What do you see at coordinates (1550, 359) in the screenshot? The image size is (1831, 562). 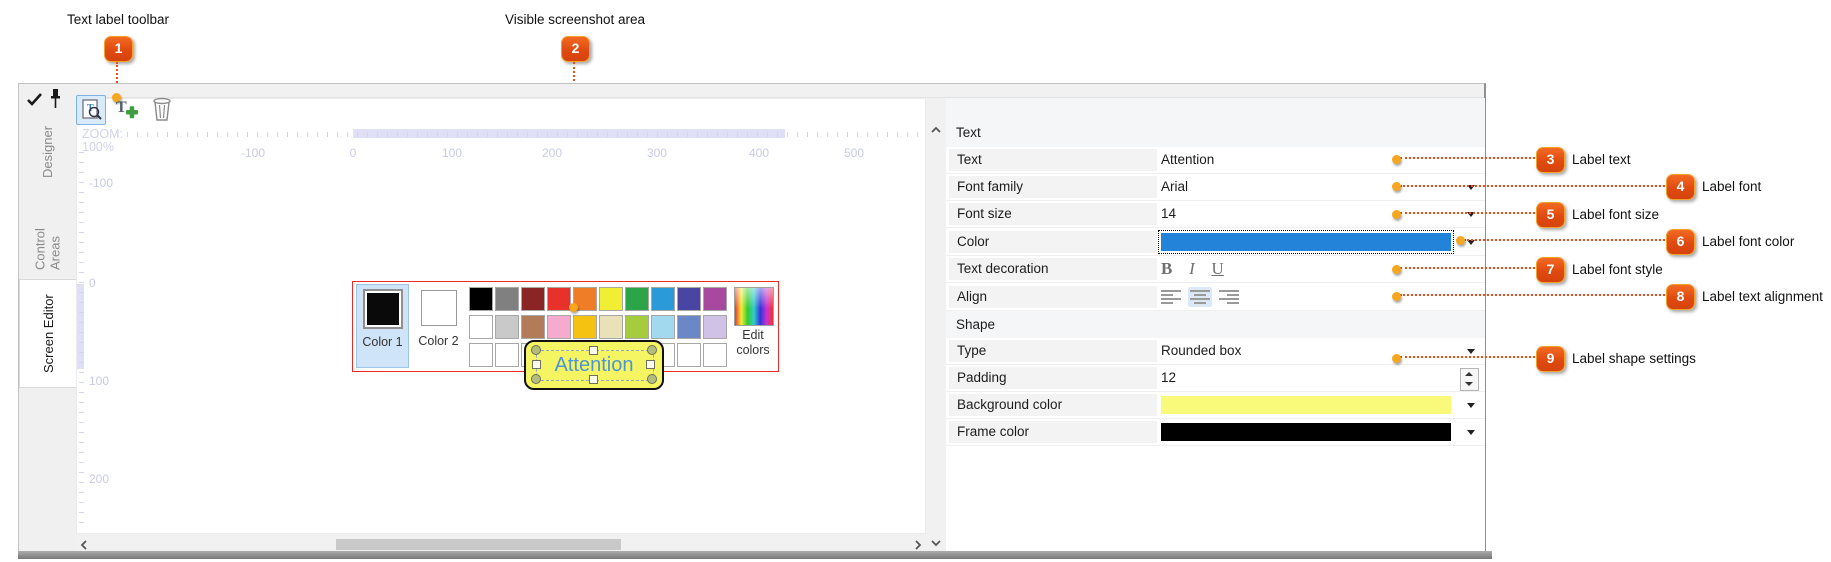 I see `callout-badge-9: 9` at bounding box center [1550, 359].